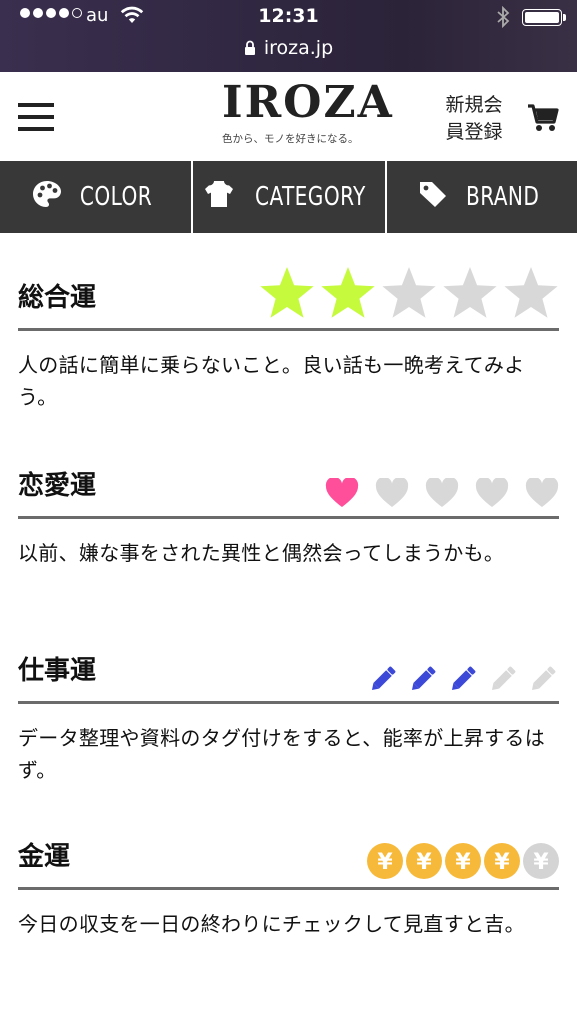  Describe the element at coordinates (503, 18) in the screenshot. I see `bluetooth-icon` at that location.